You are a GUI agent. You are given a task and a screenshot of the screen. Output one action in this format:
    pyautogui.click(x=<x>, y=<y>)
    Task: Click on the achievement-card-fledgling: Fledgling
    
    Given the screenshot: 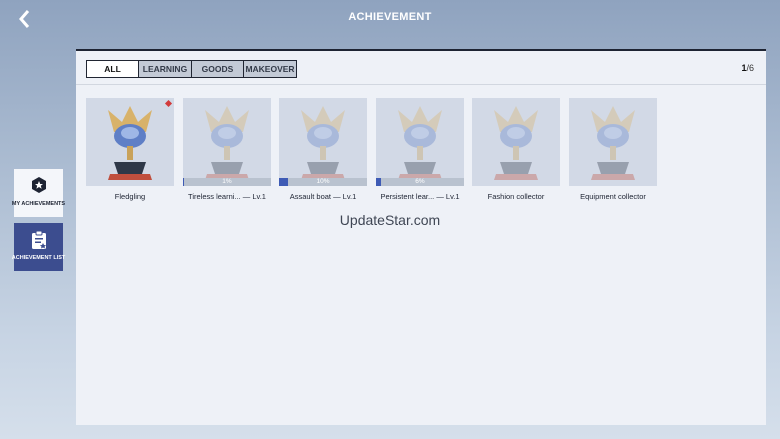 What is the action you would take?
    pyautogui.click(x=130, y=149)
    